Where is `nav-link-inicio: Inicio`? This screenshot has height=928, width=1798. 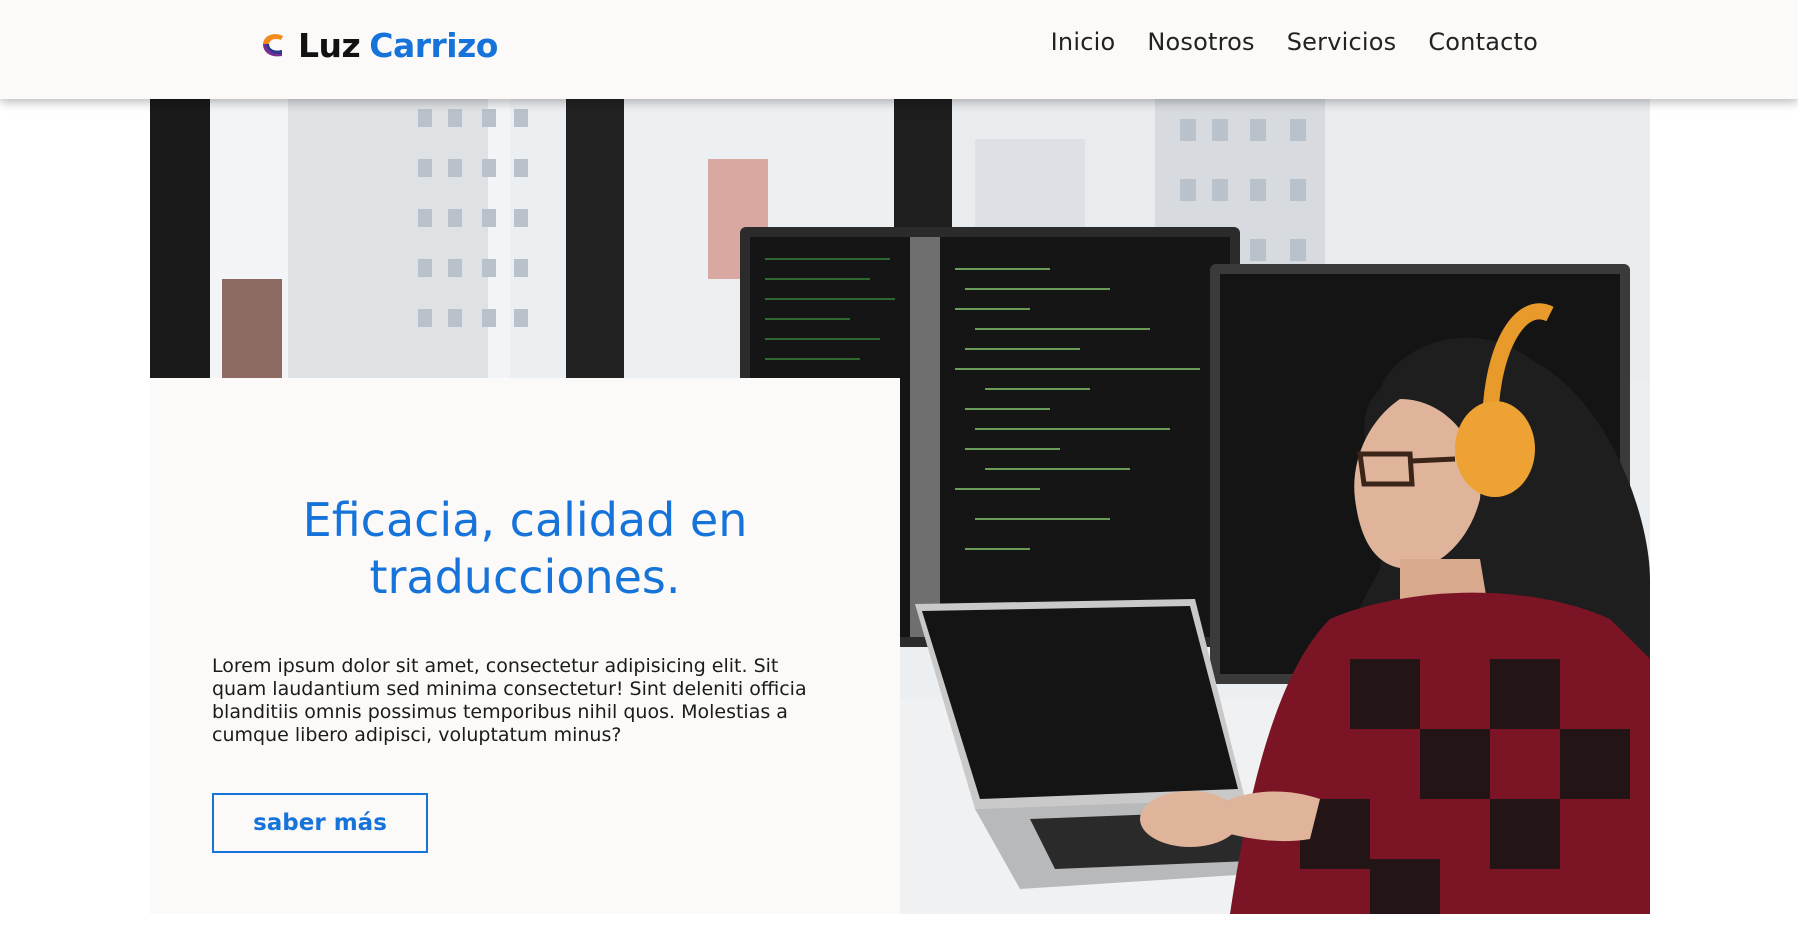 nav-link-inicio: Inicio is located at coordinates (1083, 42).